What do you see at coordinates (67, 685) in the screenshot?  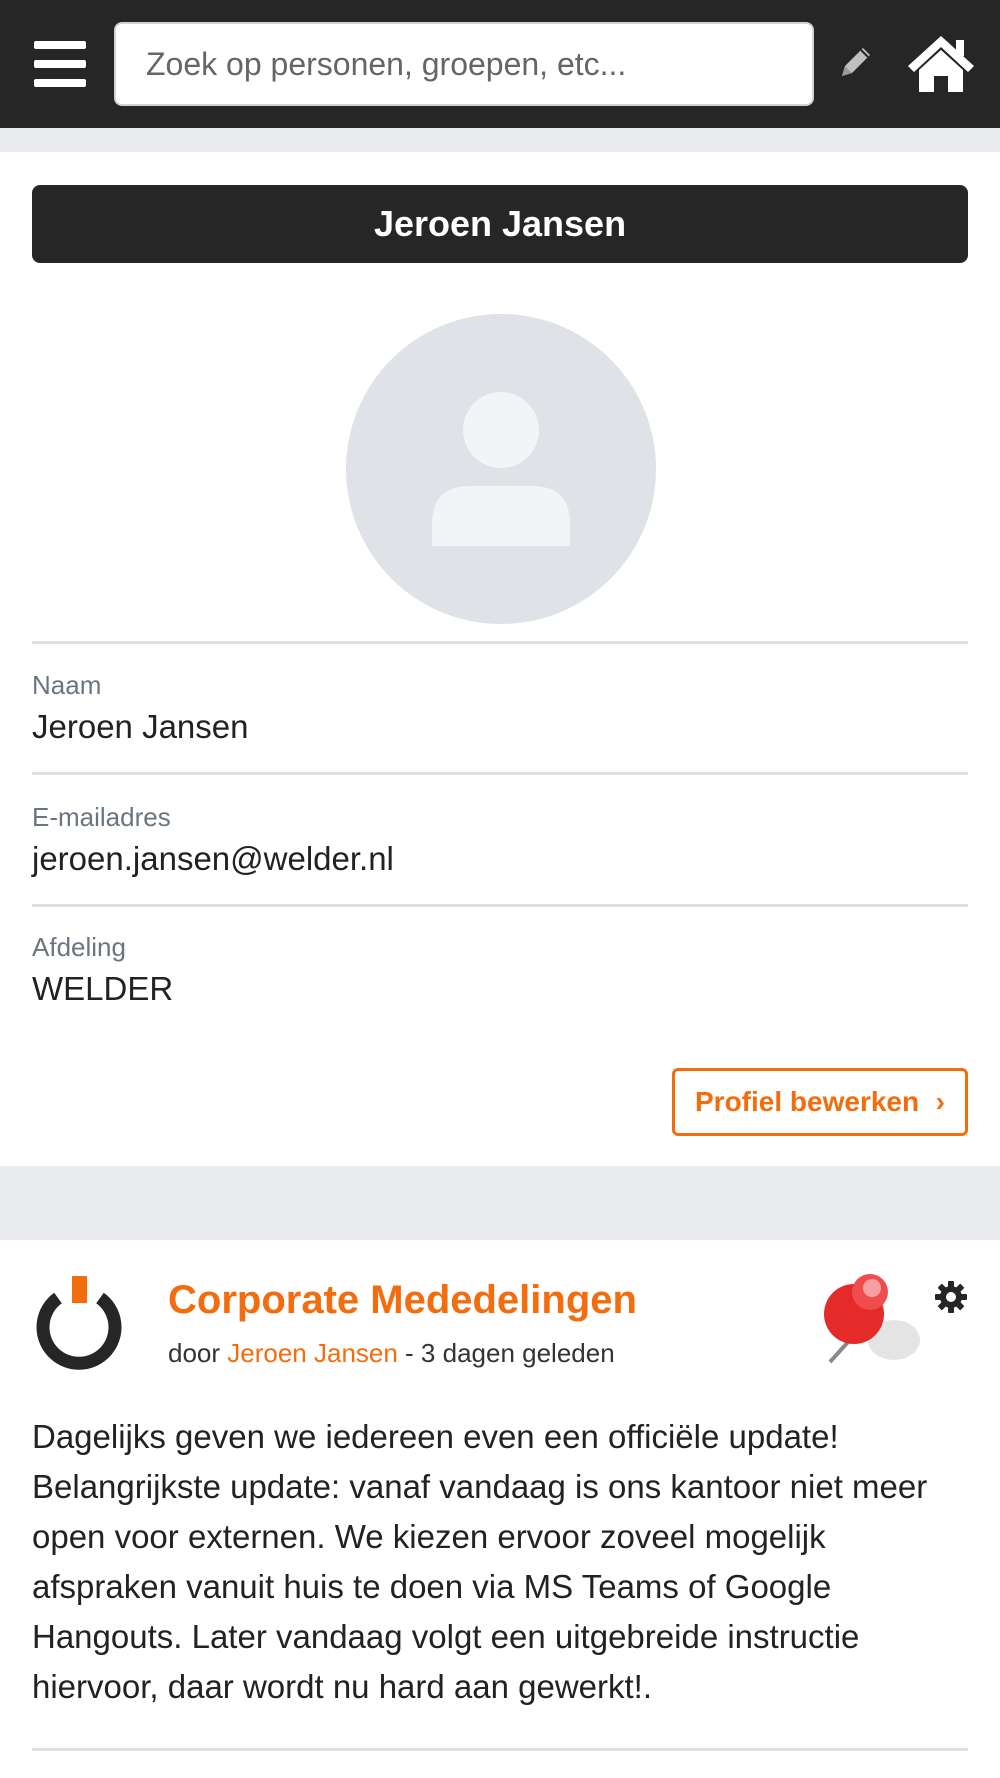 I see `name-label: Naam` at bounding box center [67, 685].